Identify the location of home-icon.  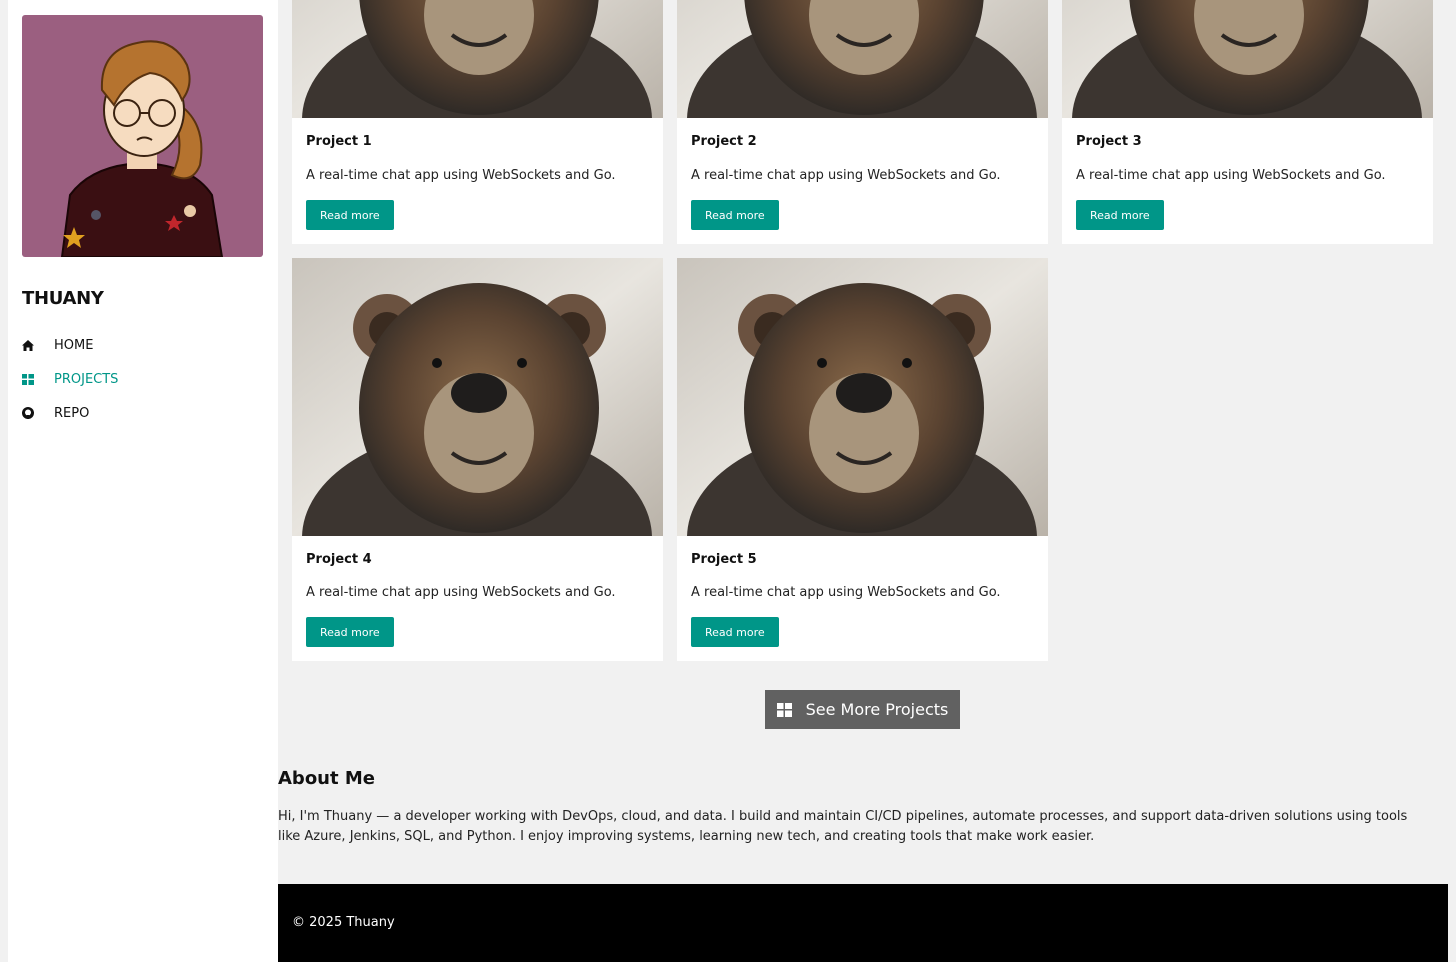
(31, 345).